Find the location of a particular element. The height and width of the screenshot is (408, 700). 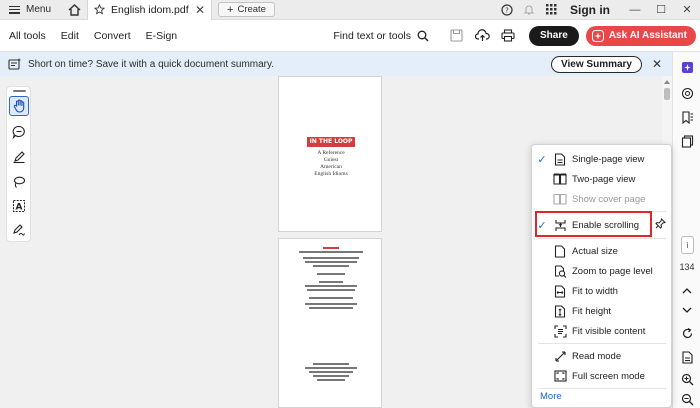

print-button is located at coordinates (508, 36).